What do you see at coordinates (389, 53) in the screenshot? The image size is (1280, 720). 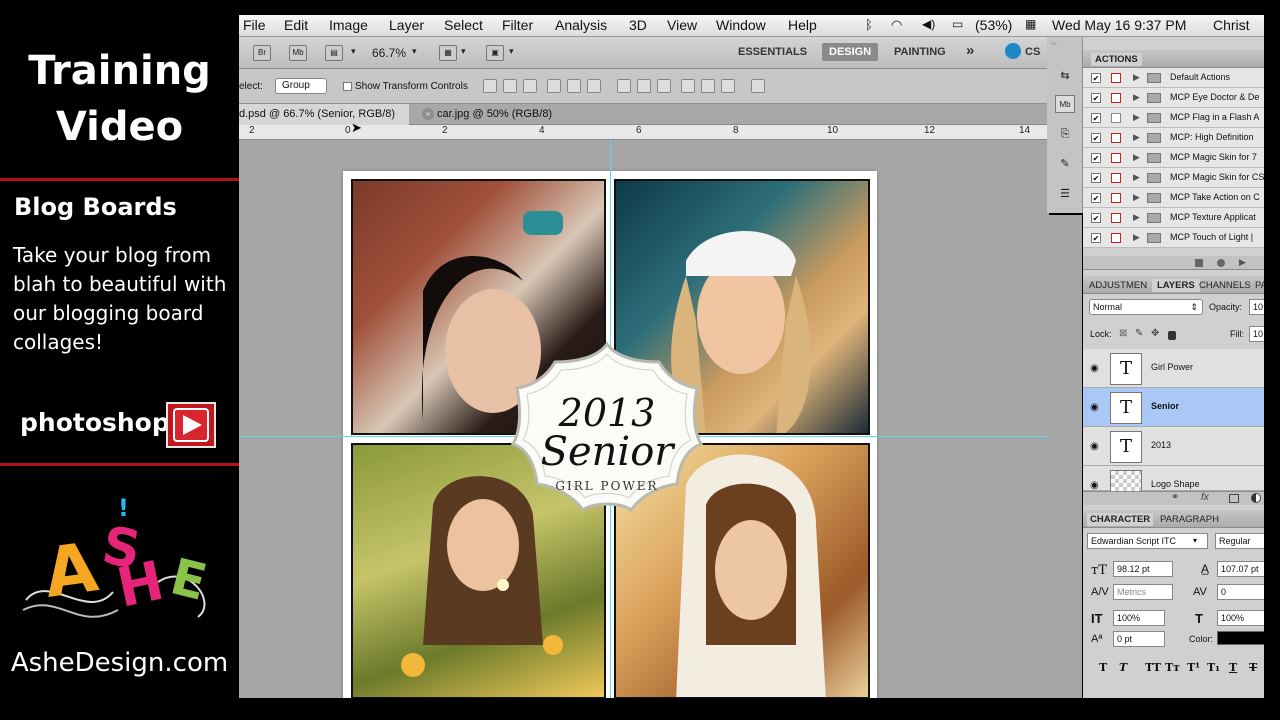 I see `zoom-level: 66.7%` at bounding box center [389, 53].